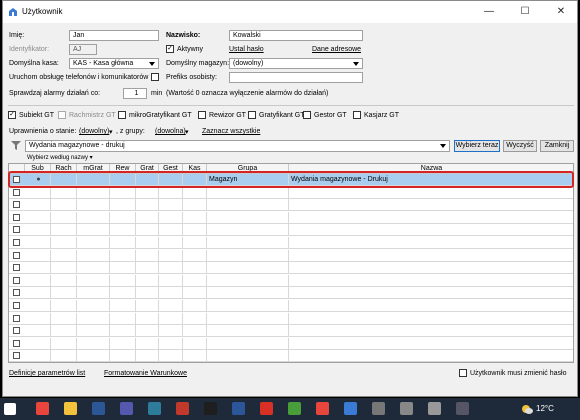 This screenshot has height=420, width=580. Describe the element at coordinates (231, 131) in the screenshot. I see `zaznacz-wszystkie-link: Zaznacz wszystkie` at that location.